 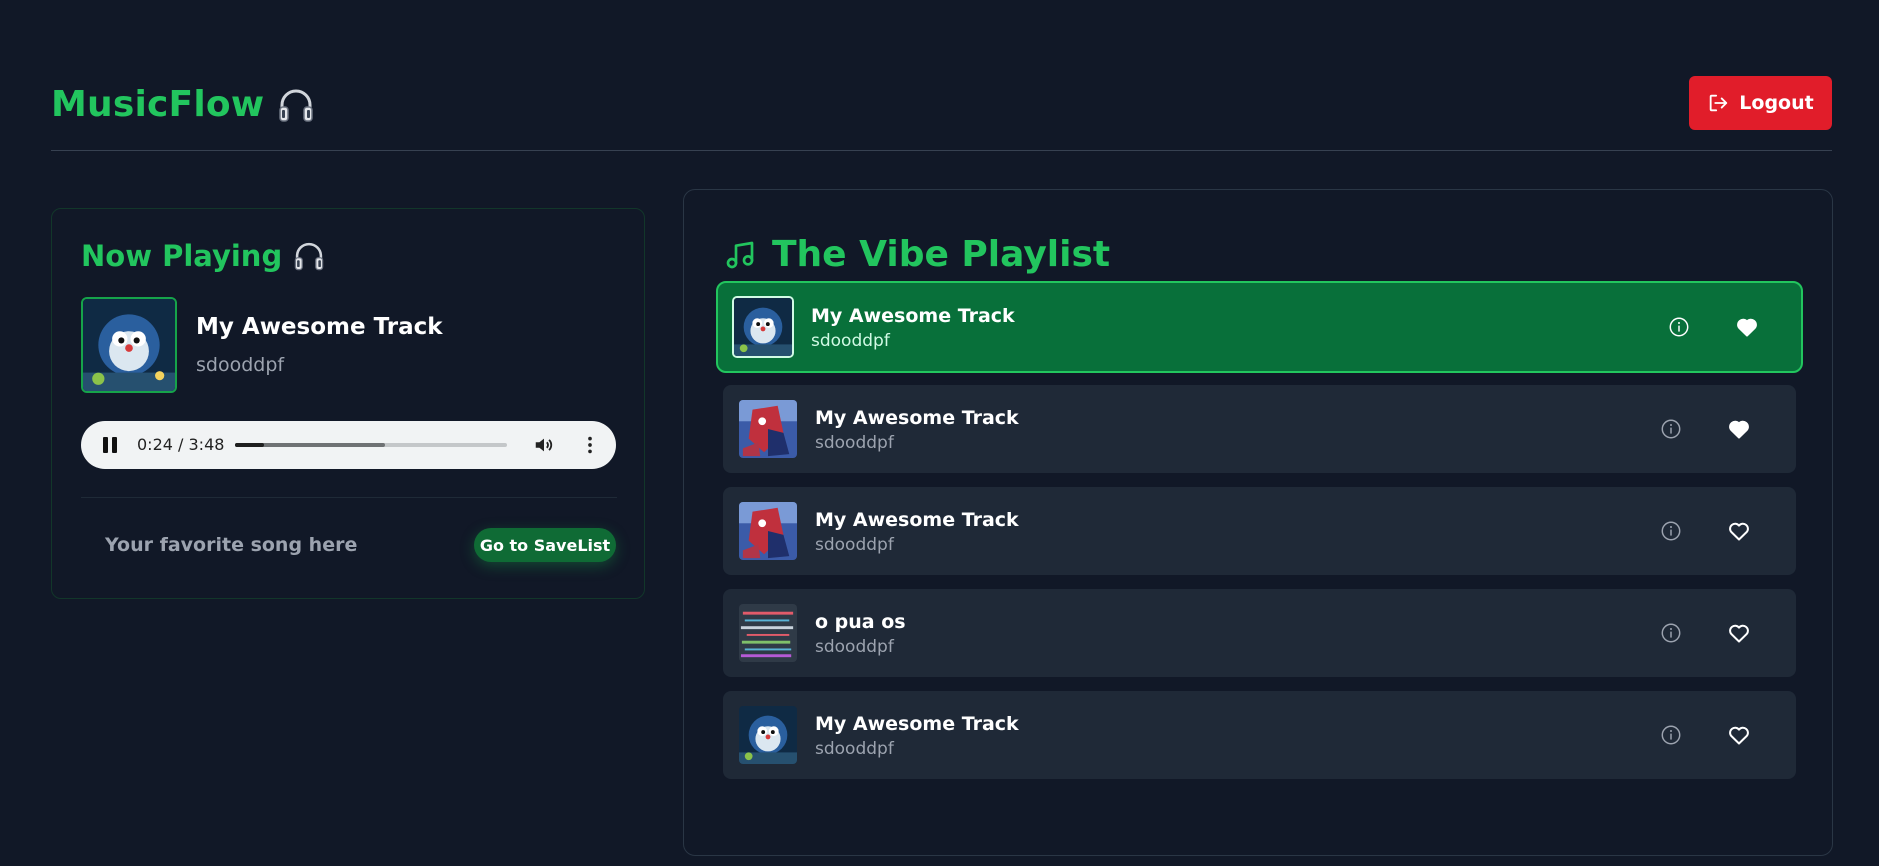 I want to click on track-title: o pua os, so click(x=860, y=622).